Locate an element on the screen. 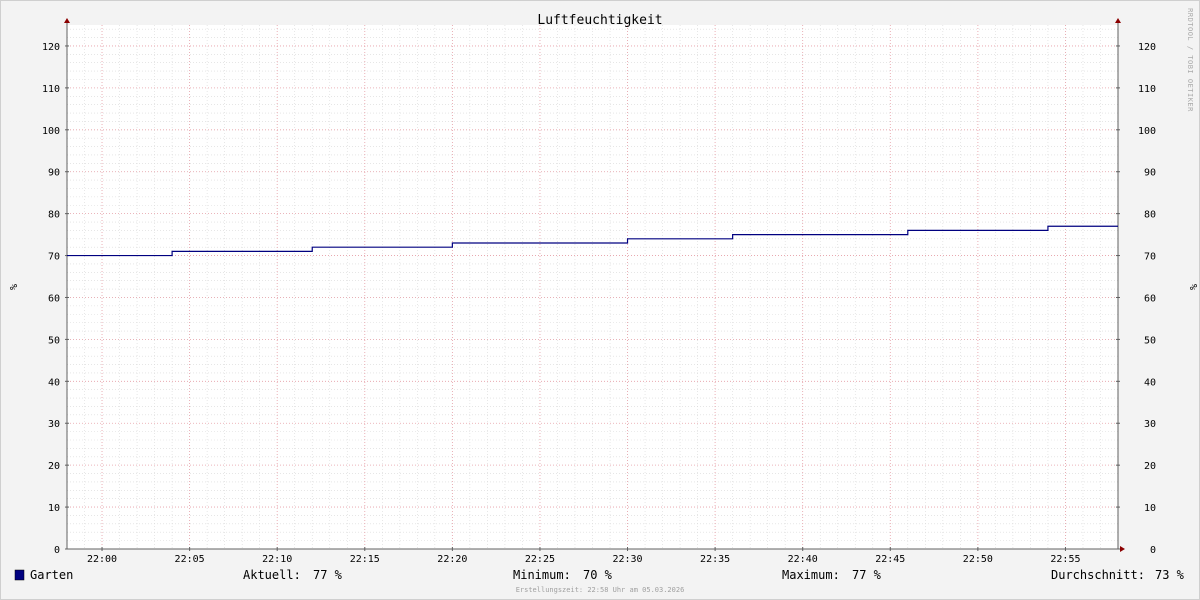 This screenshot has height=600, width=1200. y-tick-label-right: 120 is located at coordinates (1147, 47).